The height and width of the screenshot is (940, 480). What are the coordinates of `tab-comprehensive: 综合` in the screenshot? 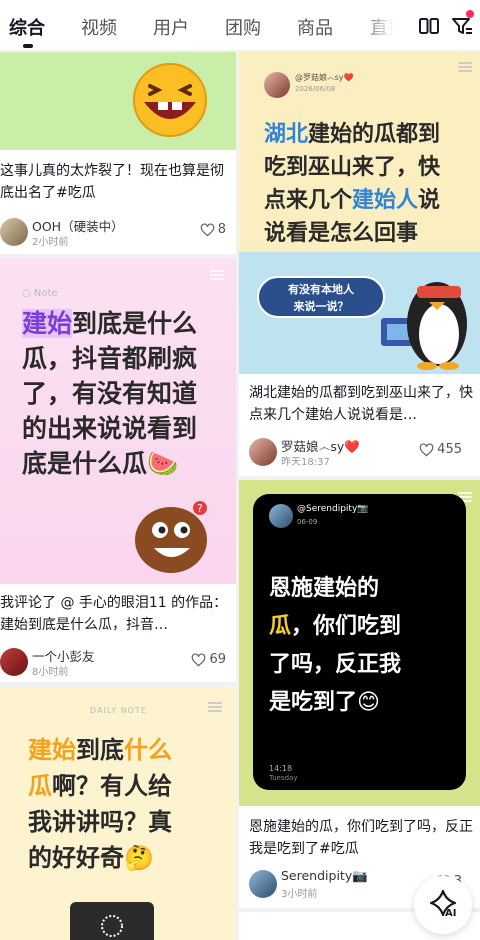 It's located at (27, 27).